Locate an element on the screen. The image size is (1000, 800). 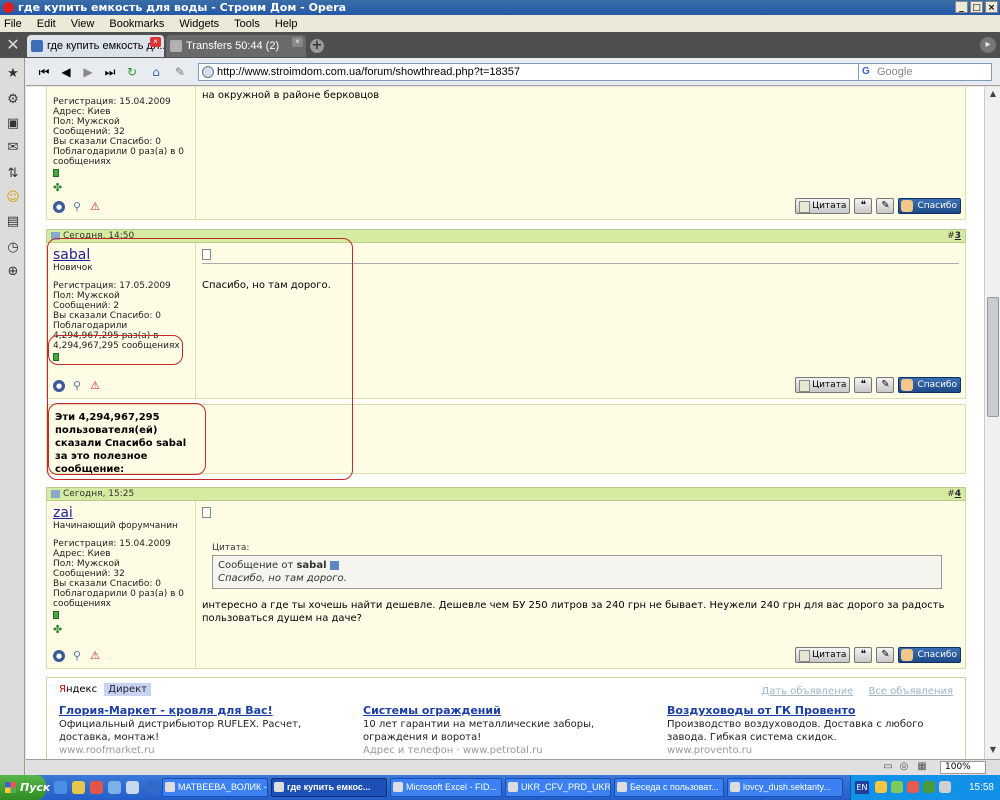
post-number: #3 is located at coordinates (954, 236).